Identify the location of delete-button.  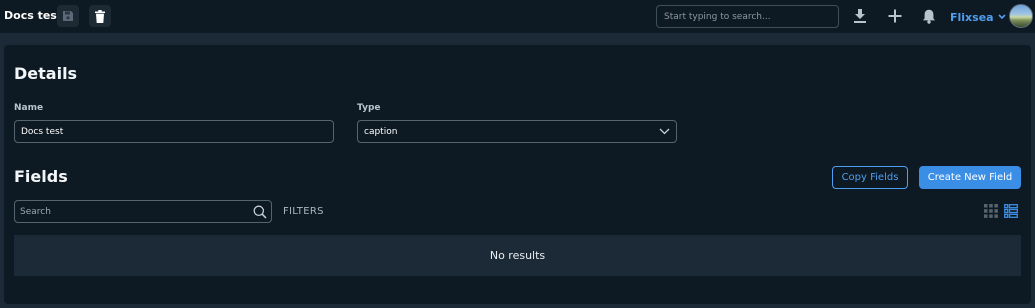
(100, 16).